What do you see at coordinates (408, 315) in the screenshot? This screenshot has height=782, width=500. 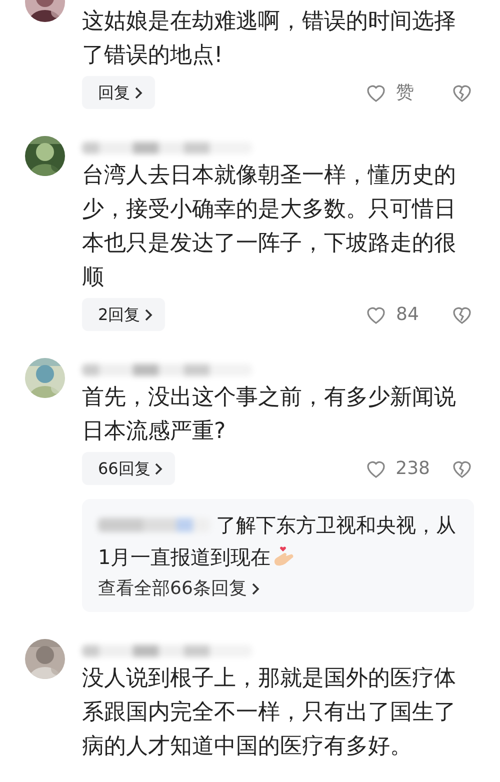 I see `like-count: 84` at bounding box center [408, 315].